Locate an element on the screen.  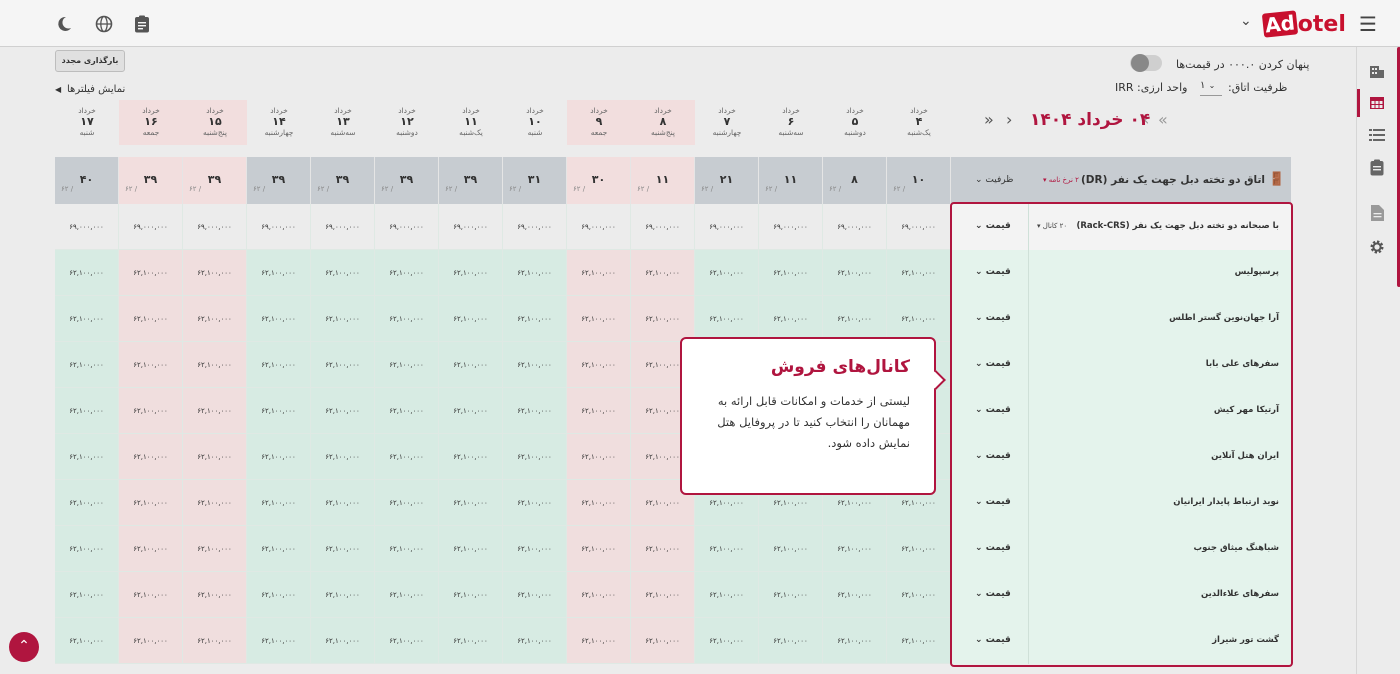
date-column: خرداد ۱۱ یک‌شنبه is located at coordinates (471, 122).